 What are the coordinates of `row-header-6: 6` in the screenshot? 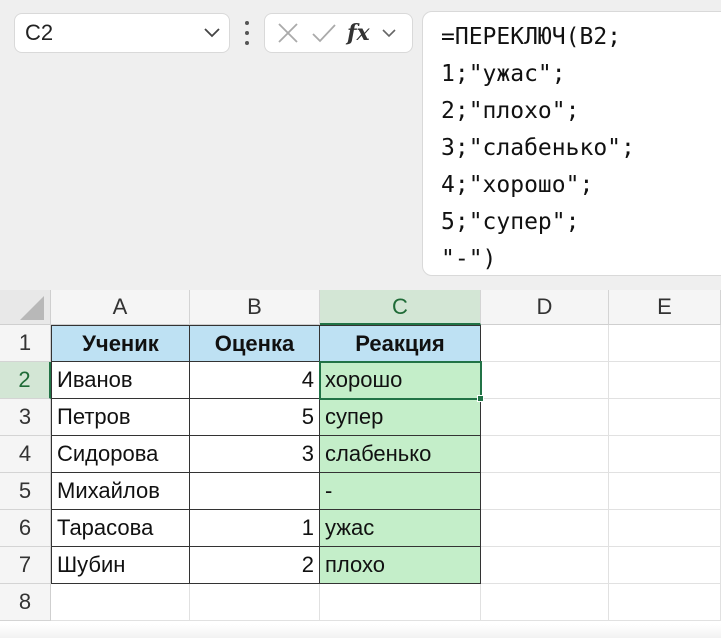 It's located at (25, 528).